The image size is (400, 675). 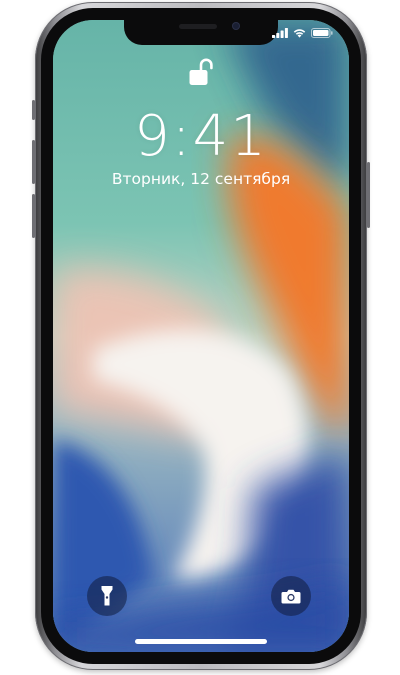 I want to click on lockscreen-time: 9:41, so click(x=201, y=136).